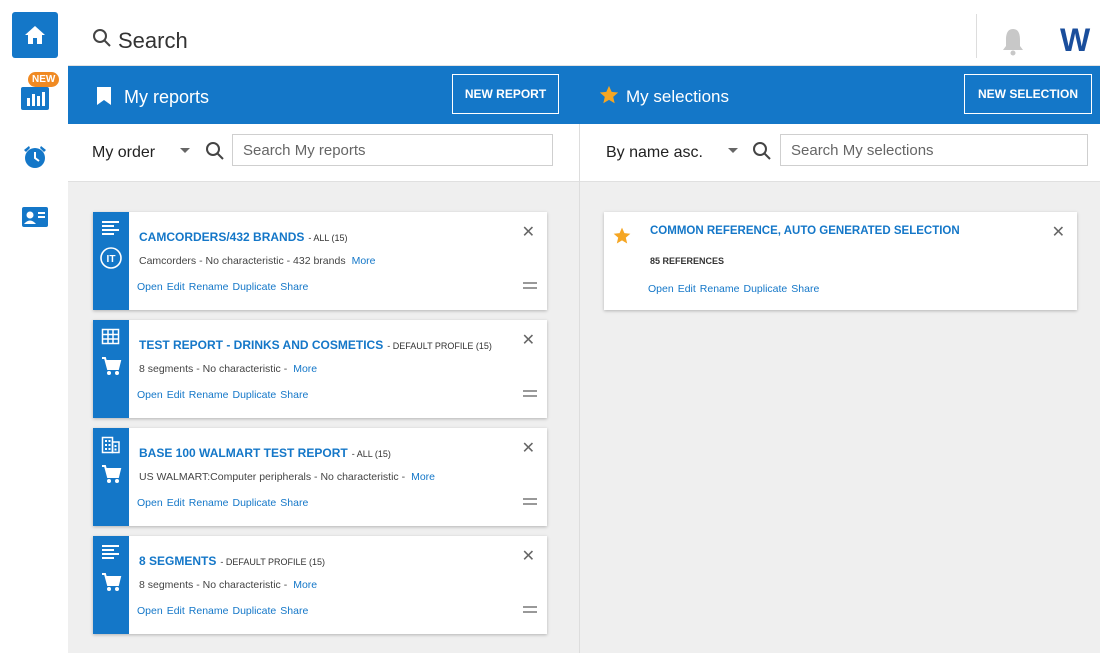 The width and height of the screenshot is (1100, 653). I want to click on new-badge: NEW, so click(44, 79).